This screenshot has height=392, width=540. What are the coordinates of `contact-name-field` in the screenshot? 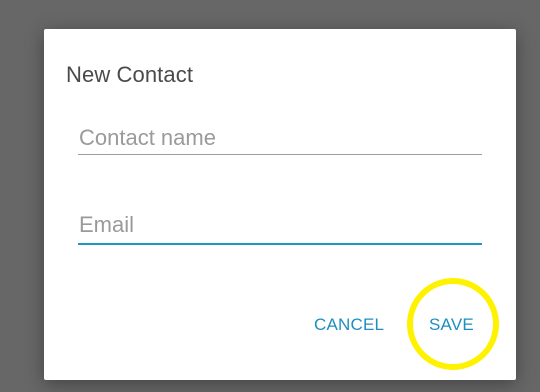 It's located at (280, 138).